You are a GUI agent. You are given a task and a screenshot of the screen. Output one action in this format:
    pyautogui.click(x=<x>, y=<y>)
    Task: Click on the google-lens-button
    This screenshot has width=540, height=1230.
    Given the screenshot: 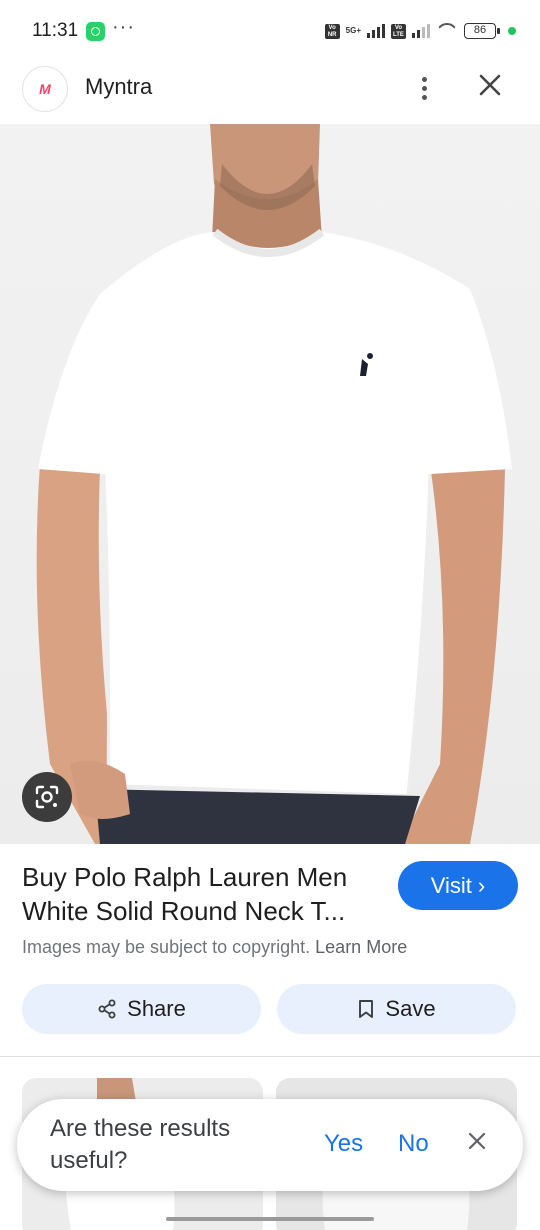 What is the action you would take?
    pyautogui.click(x=47, y=797)
    